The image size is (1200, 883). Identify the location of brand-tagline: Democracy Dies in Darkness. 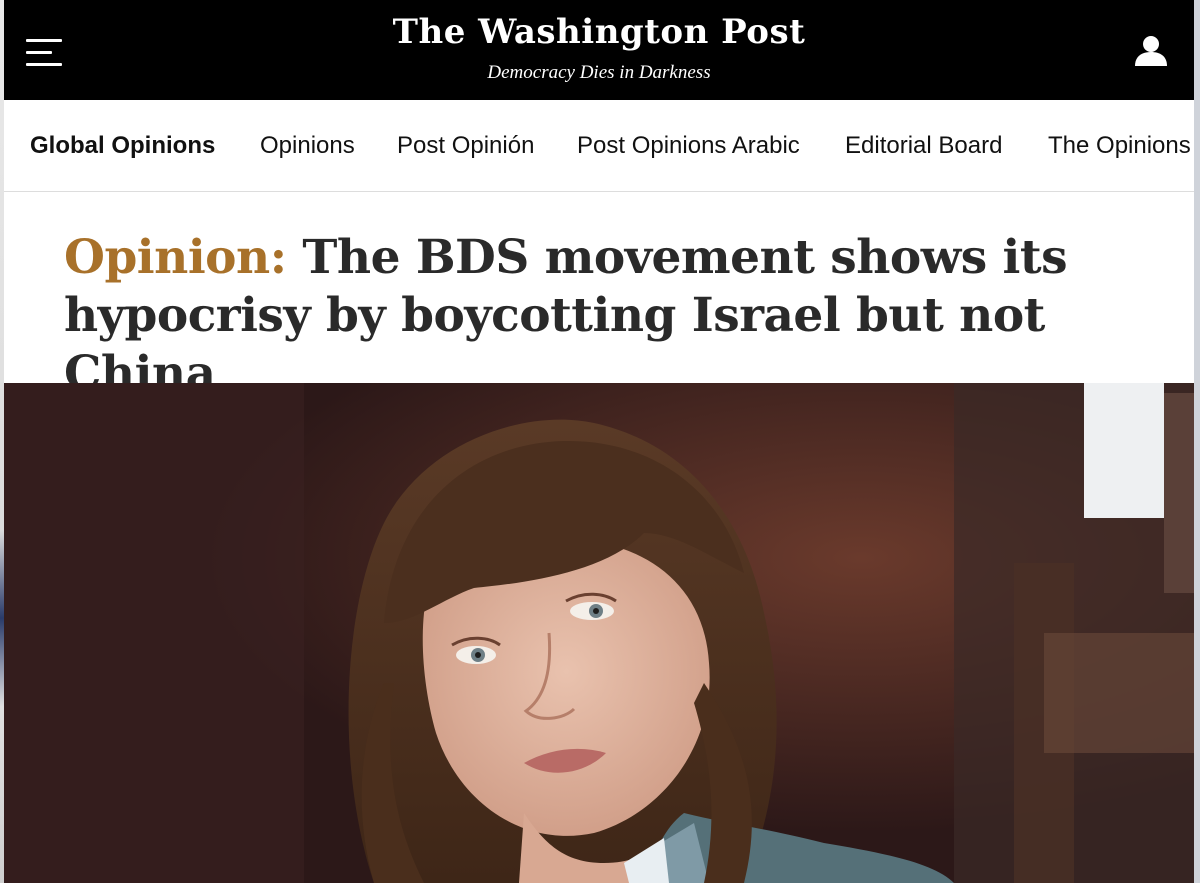
(599, 72).